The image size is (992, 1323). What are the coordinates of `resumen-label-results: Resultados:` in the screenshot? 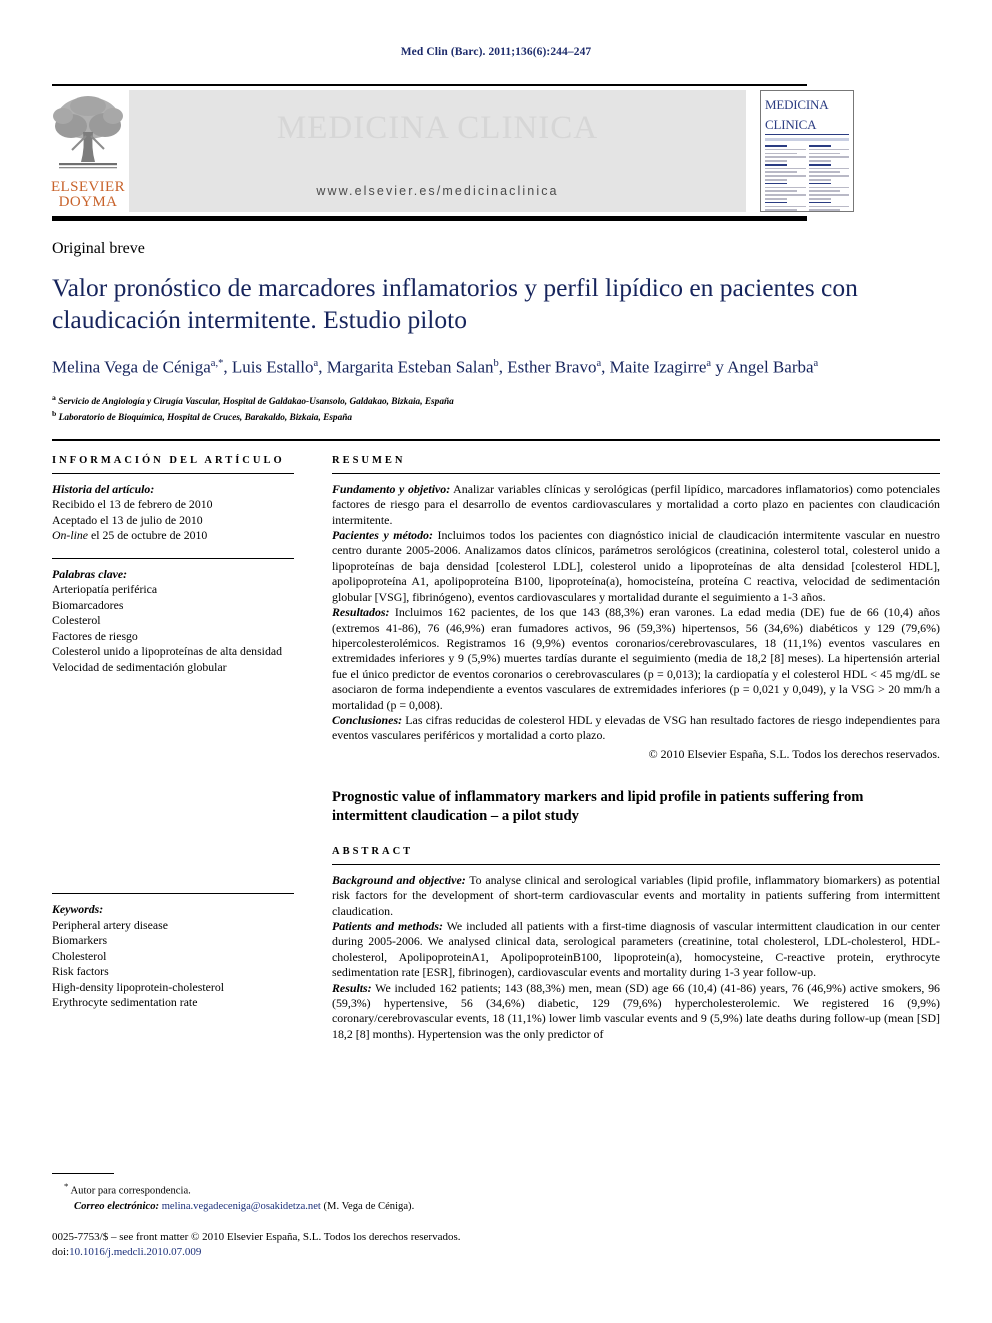 It's located at (361, 612).